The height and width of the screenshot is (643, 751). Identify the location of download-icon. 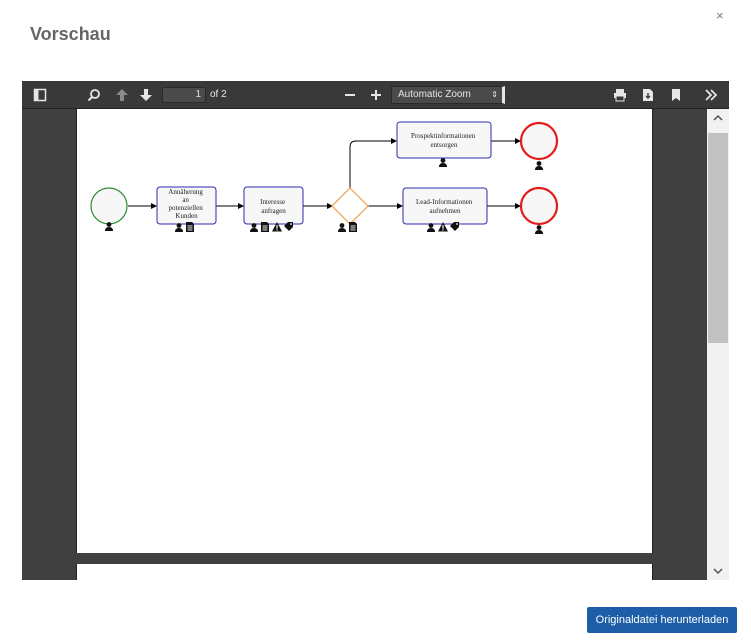
(648, 95).